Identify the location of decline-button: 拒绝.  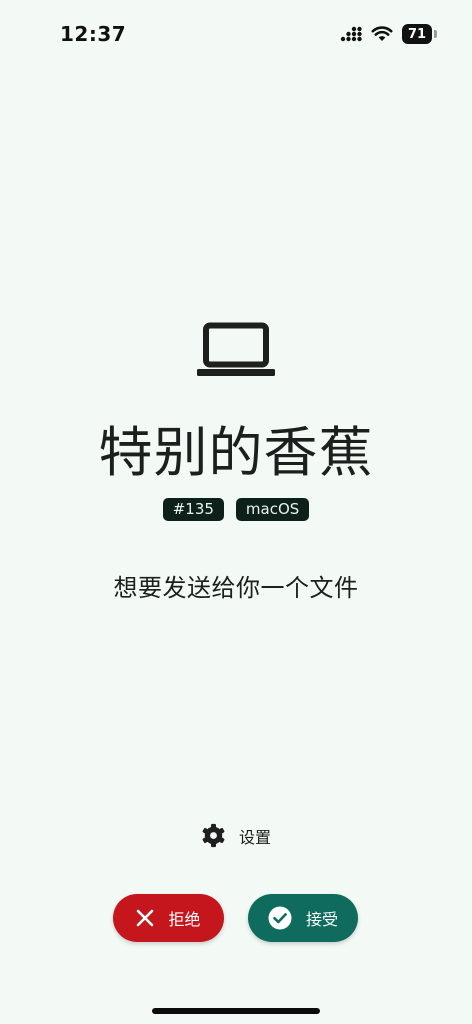
(168, 918).